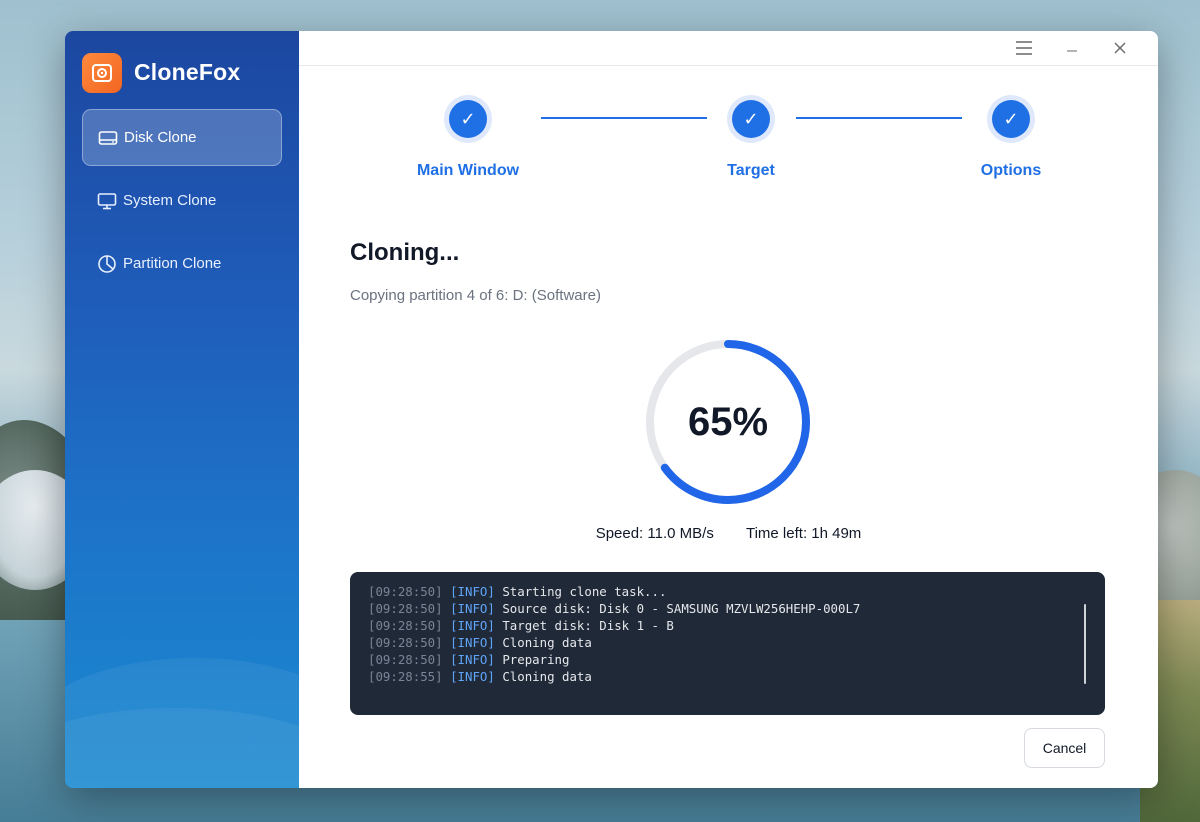 The image size is (1200, 822). What do you see at coordinates (803, 533) in the screenshot?
I see `time-left-text: Time left: 1h 49m` at bounding box center [803, 533].